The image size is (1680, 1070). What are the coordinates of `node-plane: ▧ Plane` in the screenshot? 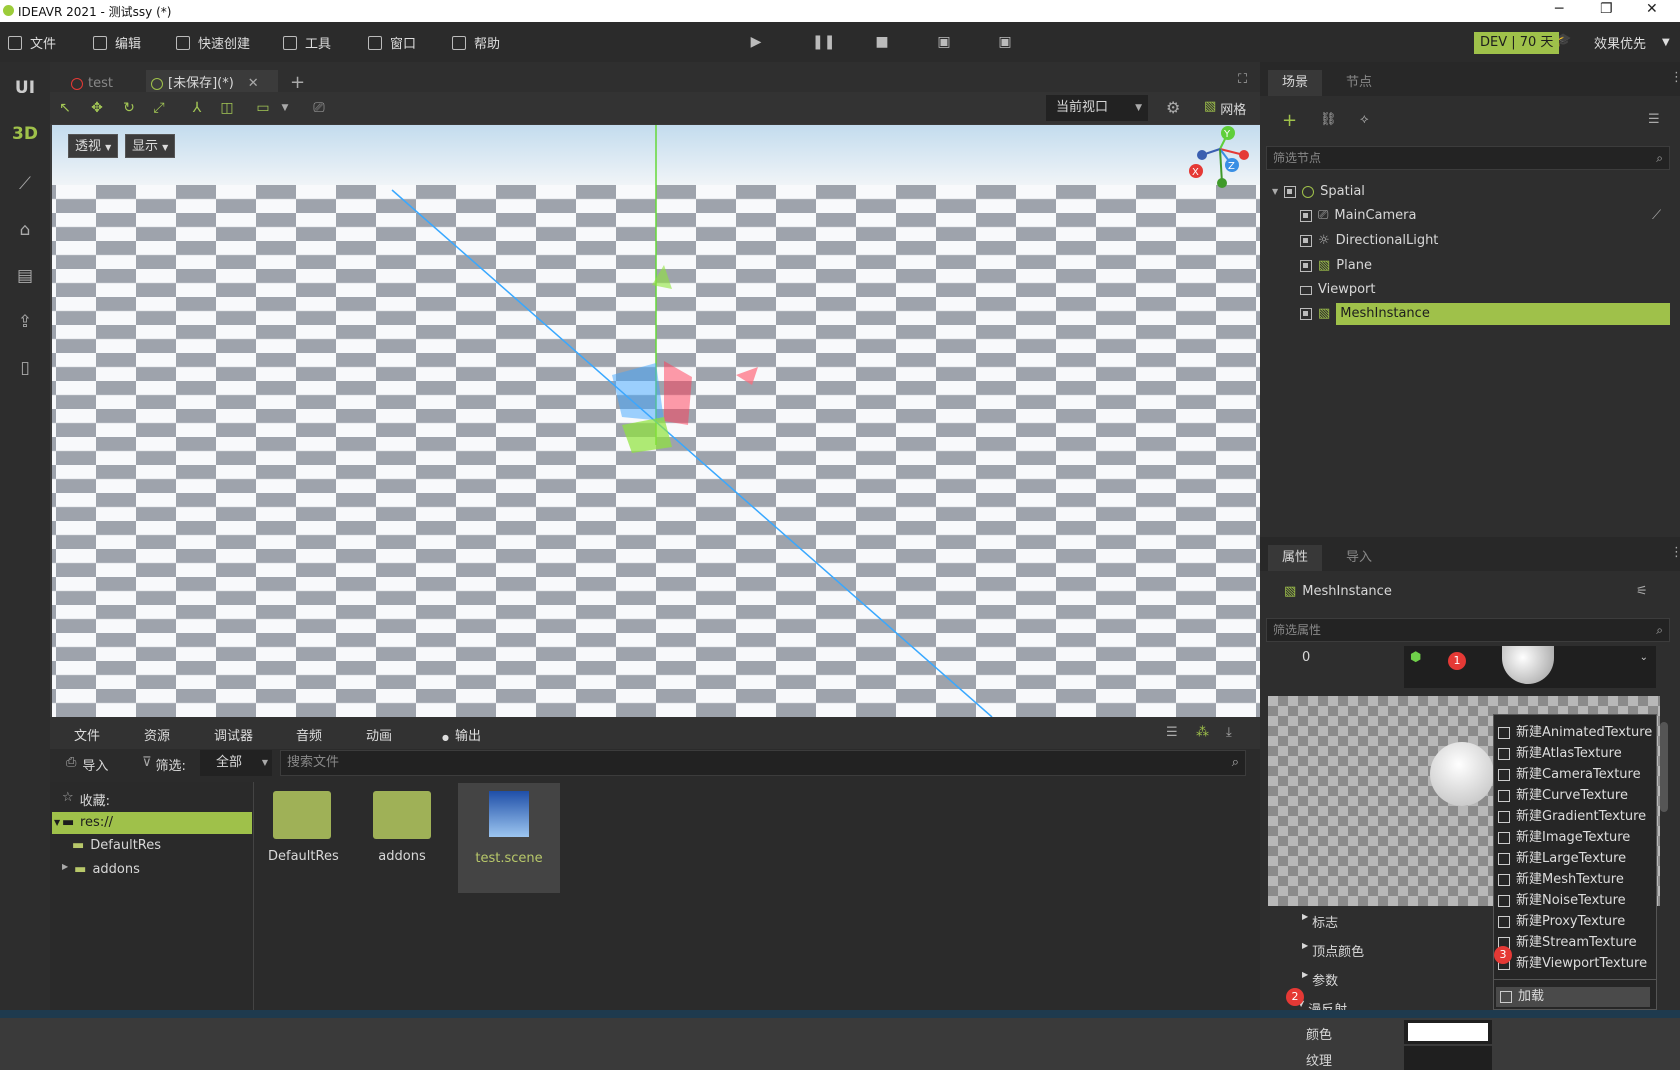 It's located at (1336, 266).